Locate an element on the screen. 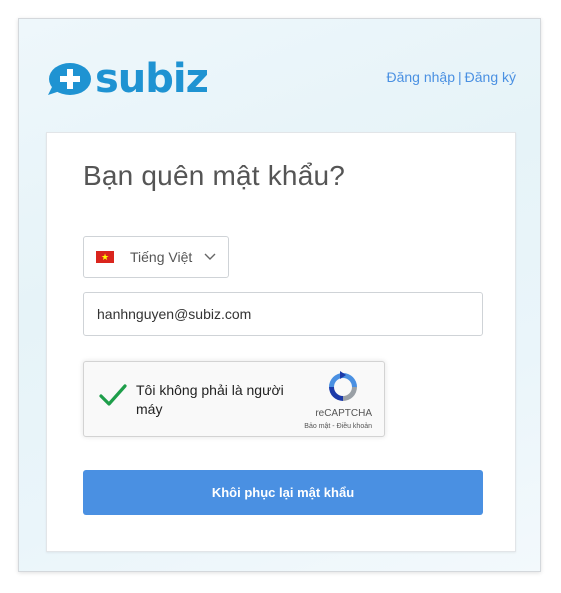 The width and height of the screenshot is (561, 593). vietnam-flag-icon: ★ is located at coordinates (105, 257).